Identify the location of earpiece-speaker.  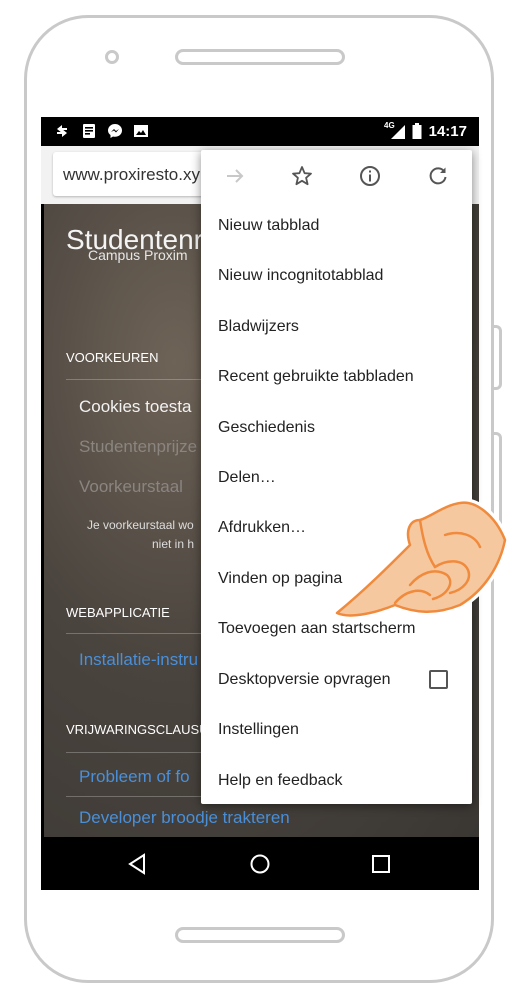
(260, 57).